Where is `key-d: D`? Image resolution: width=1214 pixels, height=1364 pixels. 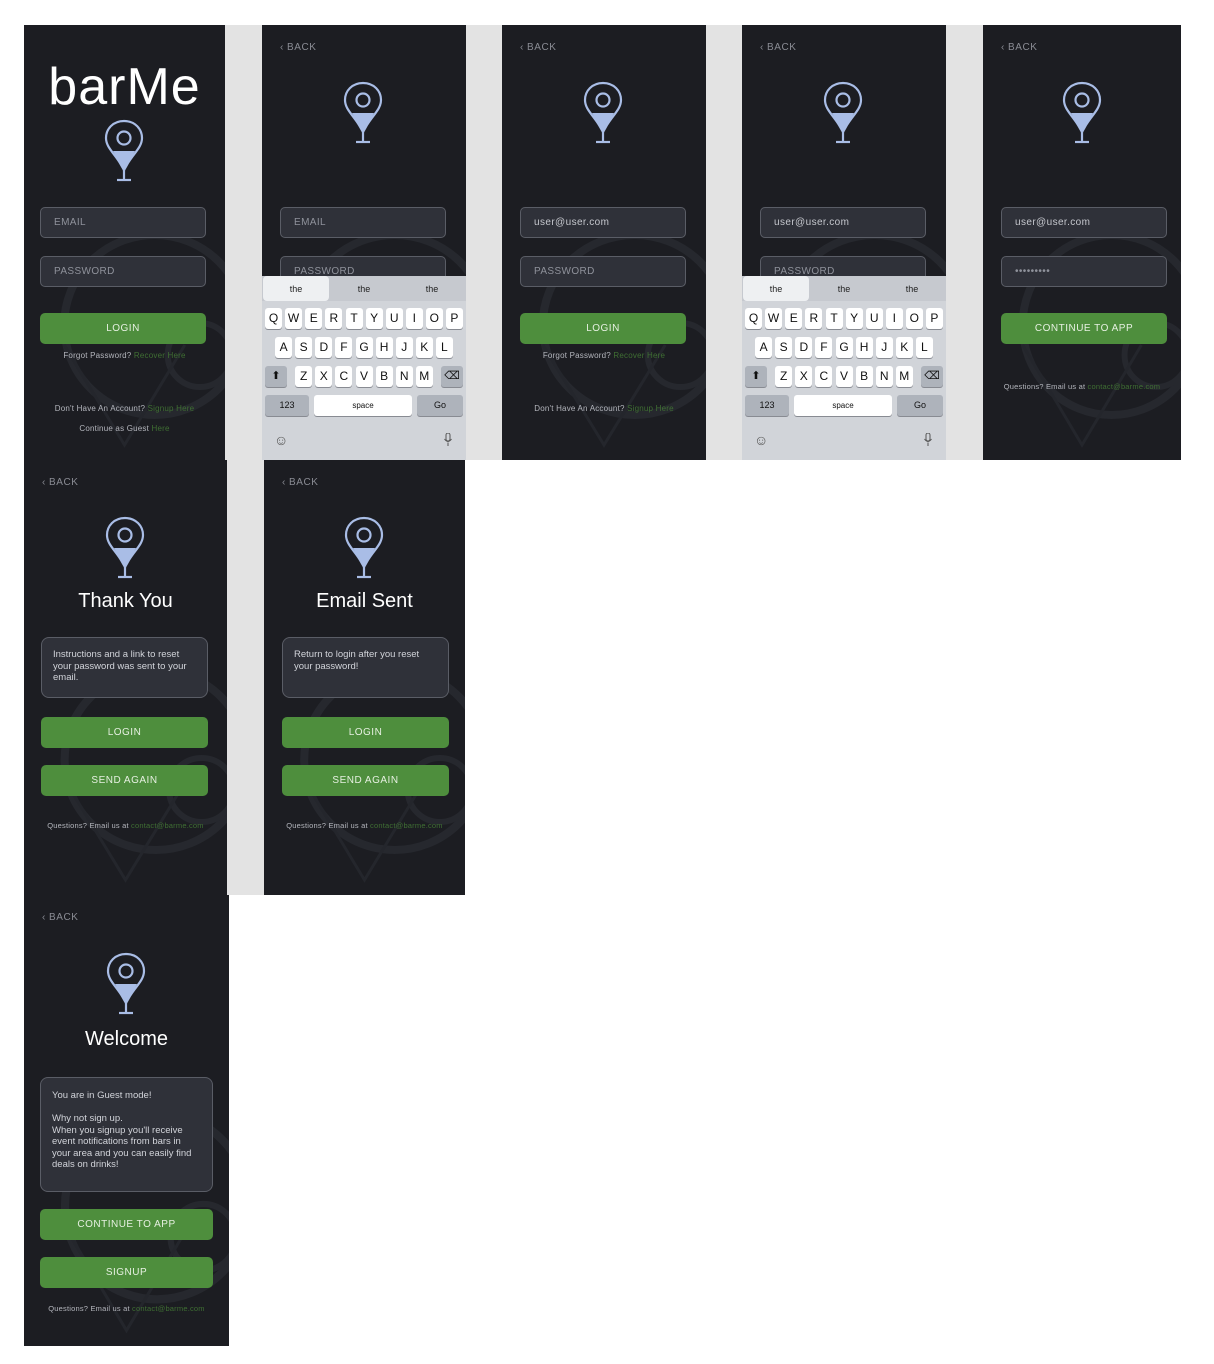
key-d: D is located at coordinates (324, 347).